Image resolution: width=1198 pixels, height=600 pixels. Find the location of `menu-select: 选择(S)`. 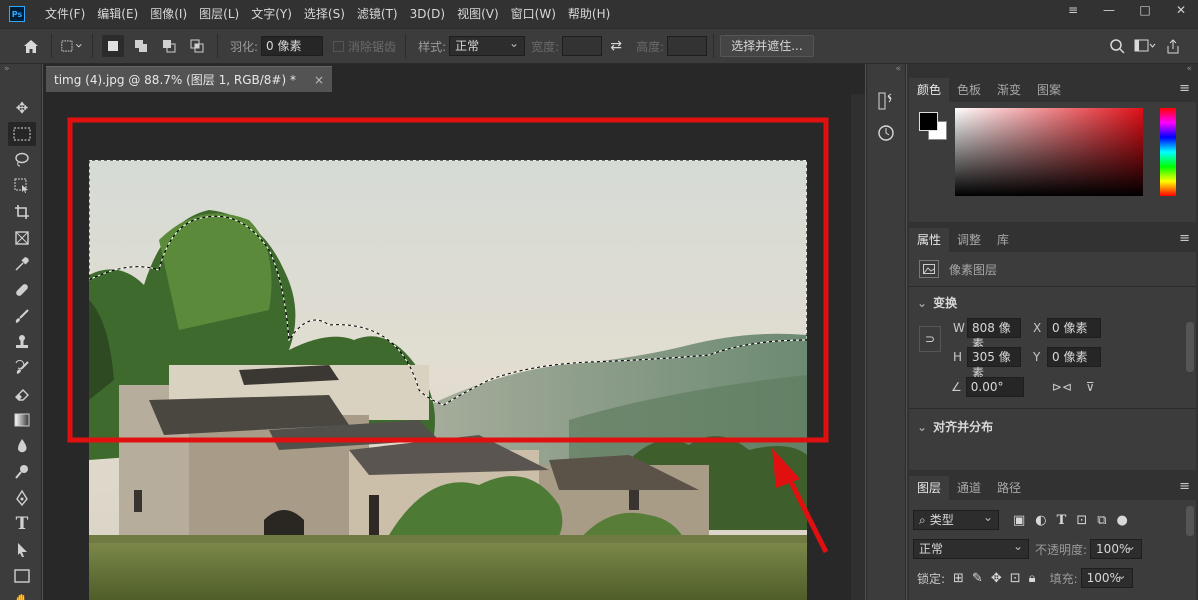

menu-select: 选择(S) is located at coordinates (324, 14).